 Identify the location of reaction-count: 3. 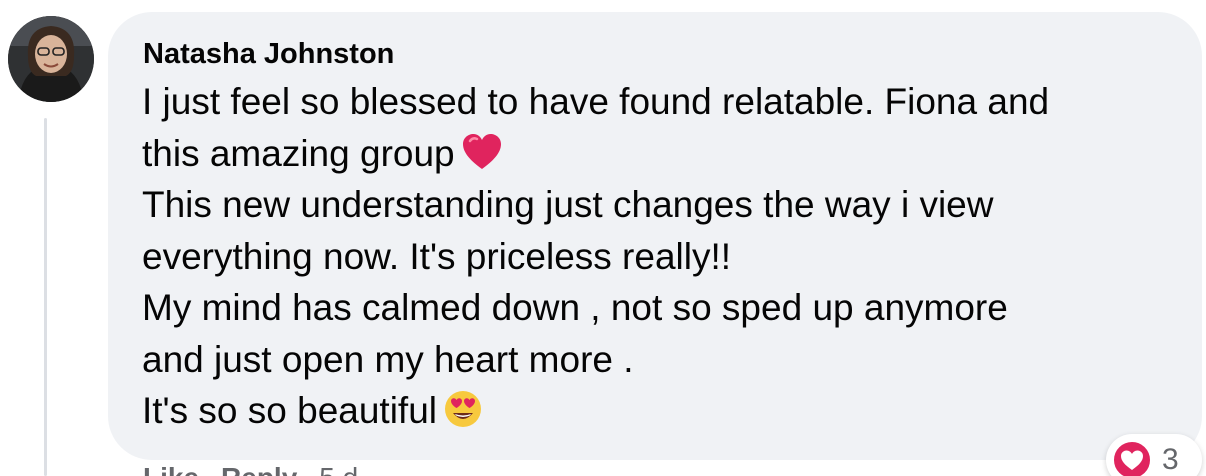
(1170, 459).